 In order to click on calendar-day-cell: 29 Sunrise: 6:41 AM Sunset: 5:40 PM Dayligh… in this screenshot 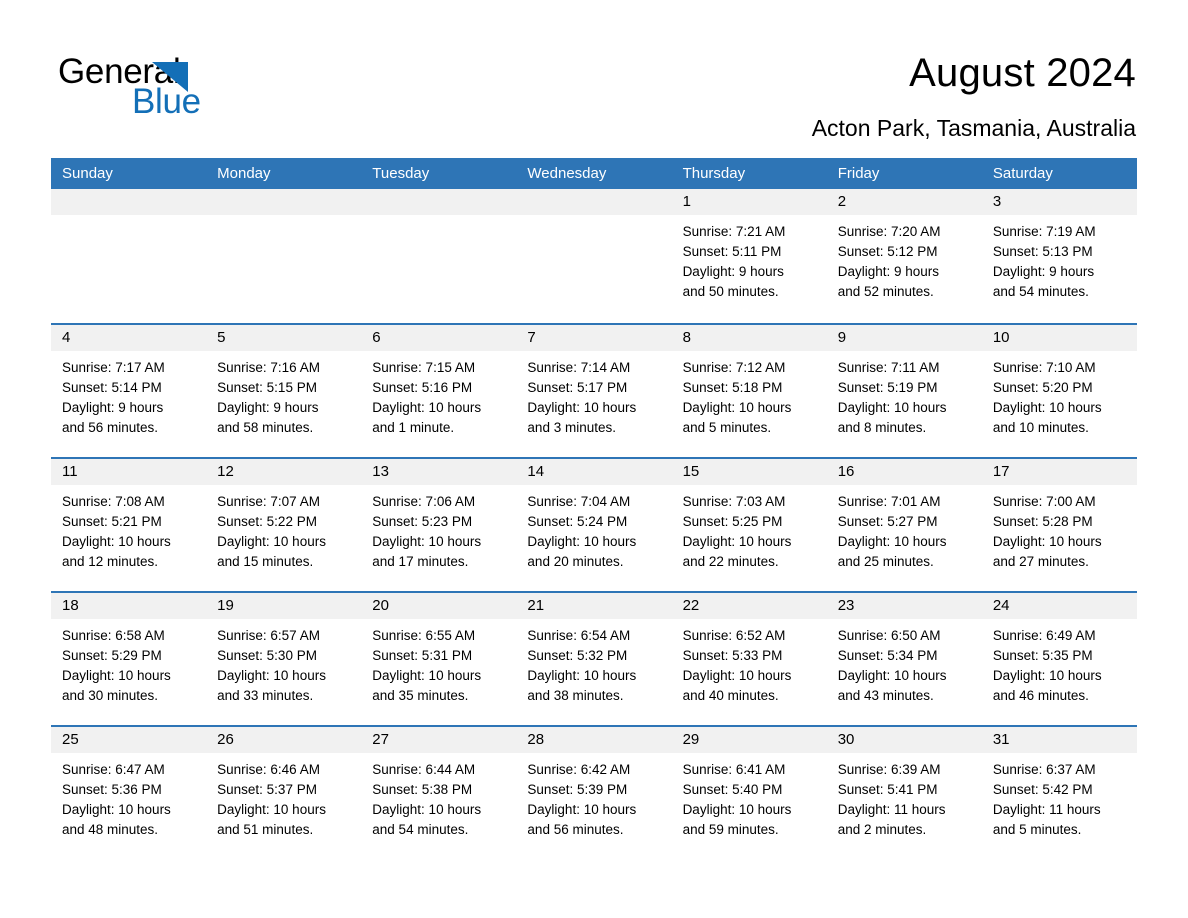, I will do `click(749, 793)`.